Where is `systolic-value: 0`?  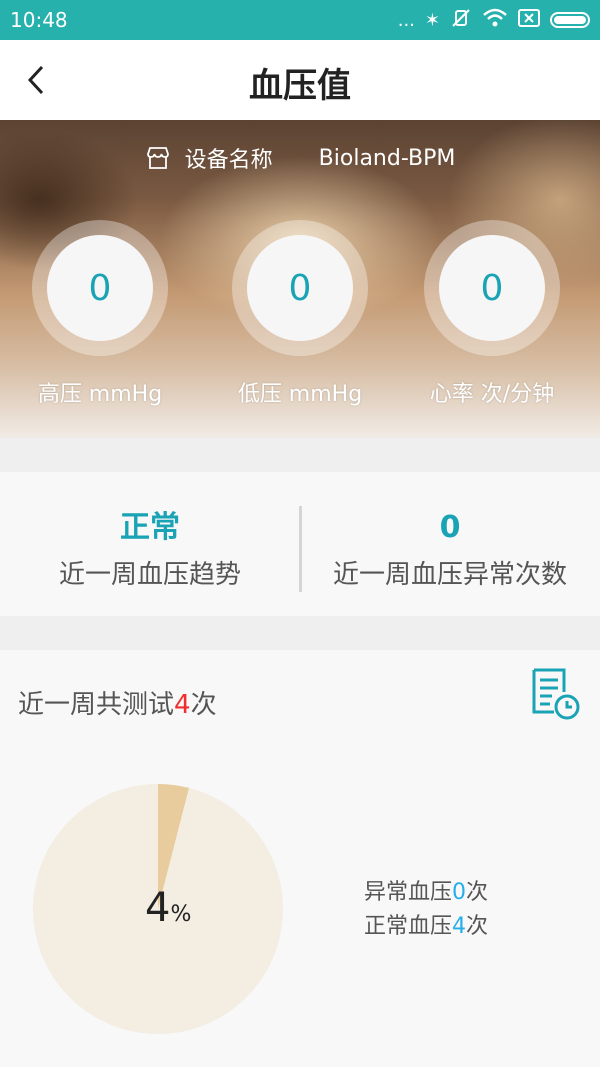
systolic-value: 0 is located at coordinates (100, 288).